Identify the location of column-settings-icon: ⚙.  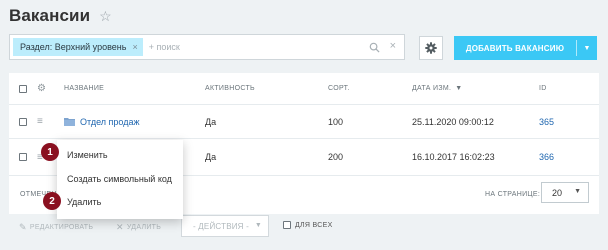
(41, 88).